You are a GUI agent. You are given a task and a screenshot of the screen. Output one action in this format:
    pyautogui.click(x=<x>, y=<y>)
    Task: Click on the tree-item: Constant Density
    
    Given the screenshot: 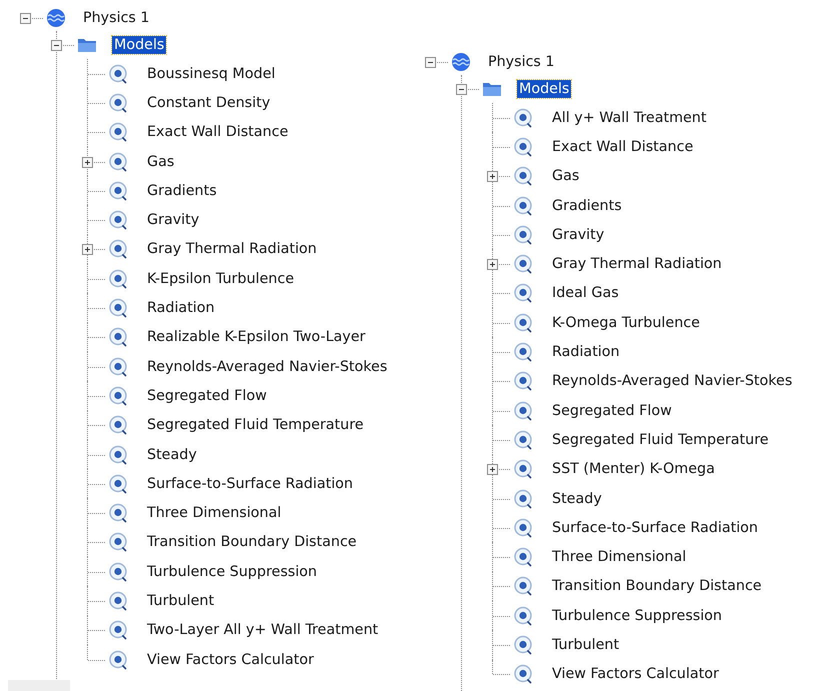 What is the action you would take?
    pyautogui.click(x=208, y=103)
    